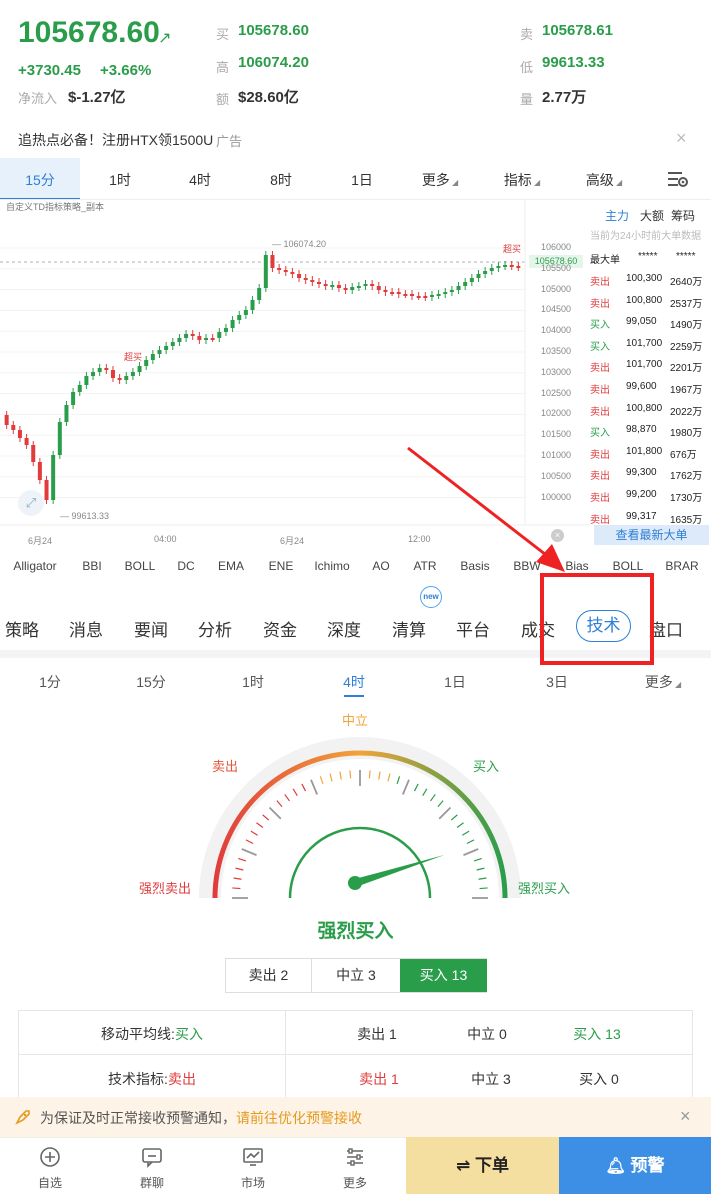 Image resolution: width=711 pixels, height=1194 pixels. I want to click on tab-1m: 1分, so click(50, 682).